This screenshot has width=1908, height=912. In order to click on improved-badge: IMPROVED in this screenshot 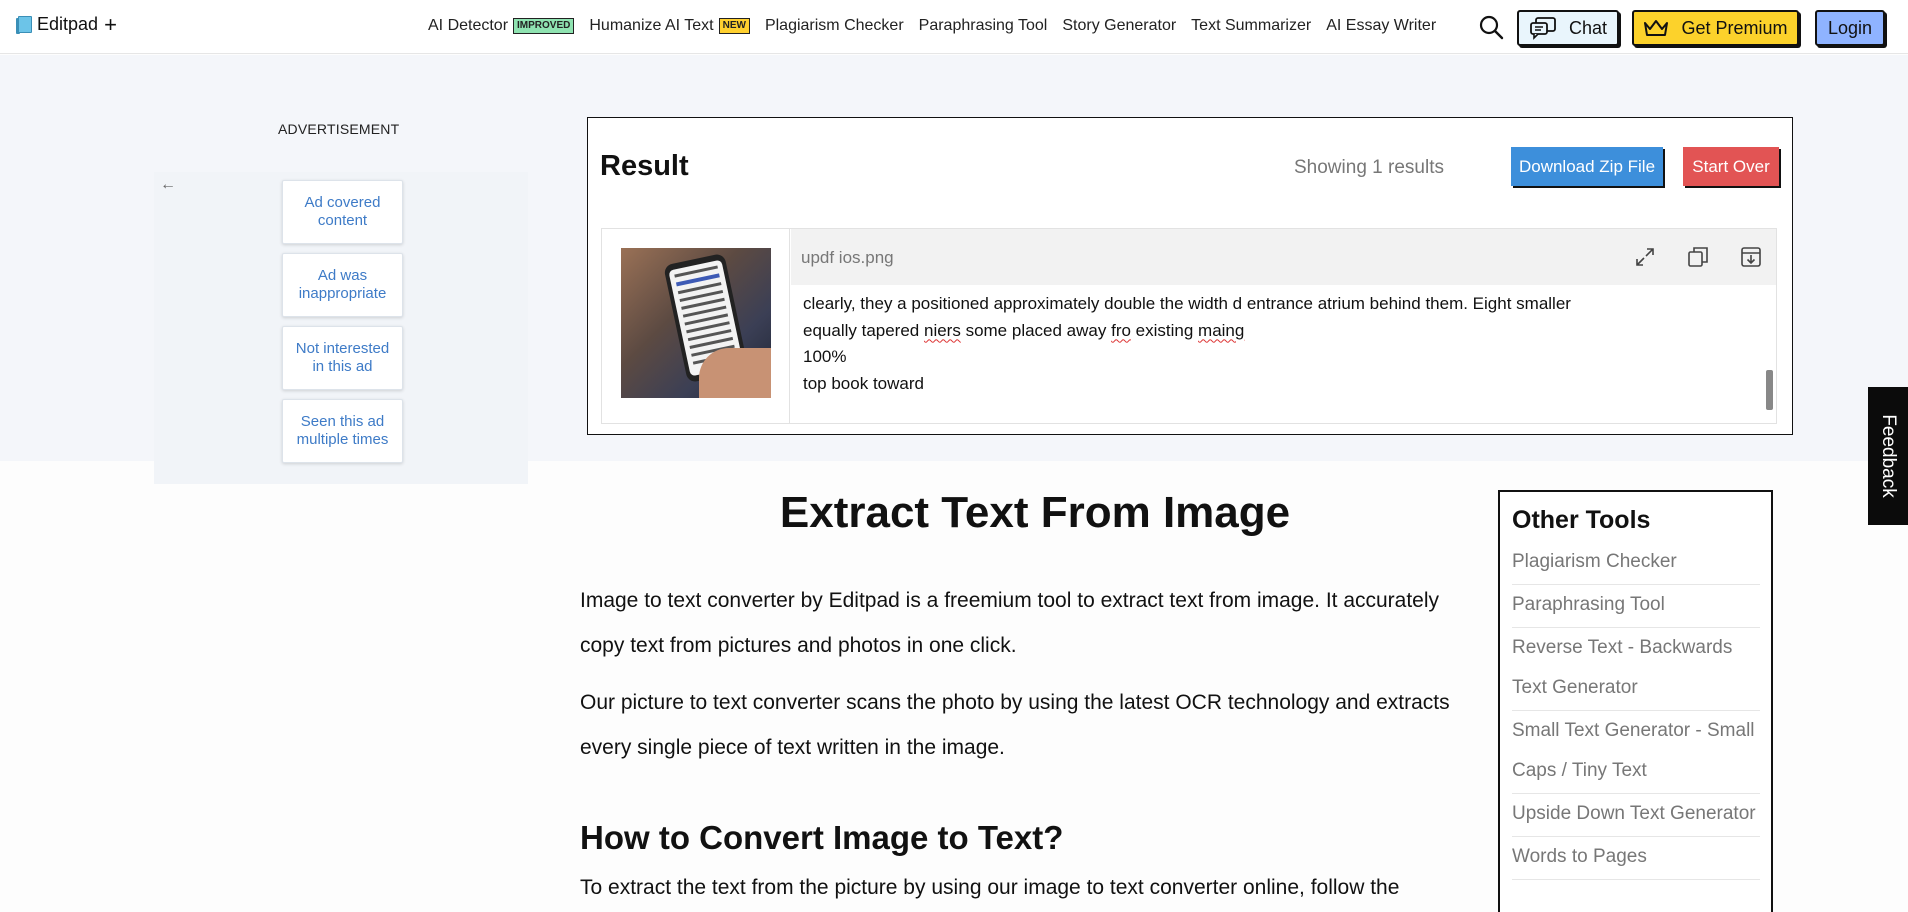, I will do `click(544, 26)`.